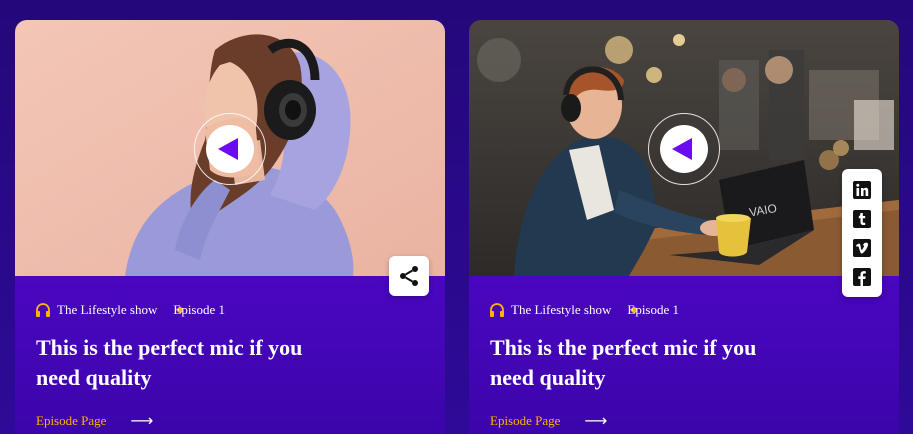 The image size is (913, 434). I want to click on social-share-menu, so click(862, 233).